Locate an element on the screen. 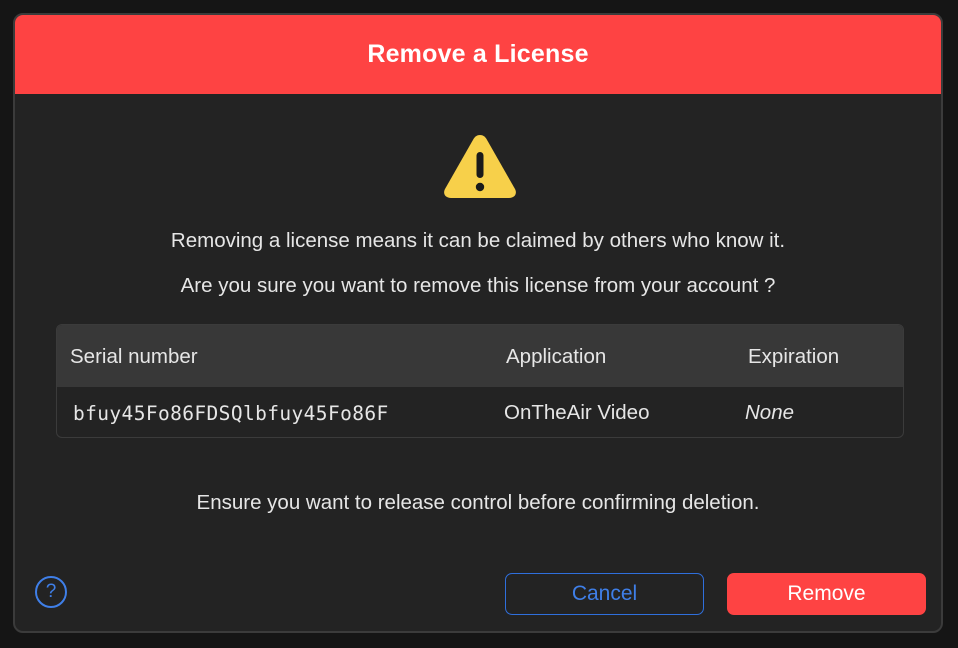  column-header-expiration: Expiration is located at coordinates (794, 356).